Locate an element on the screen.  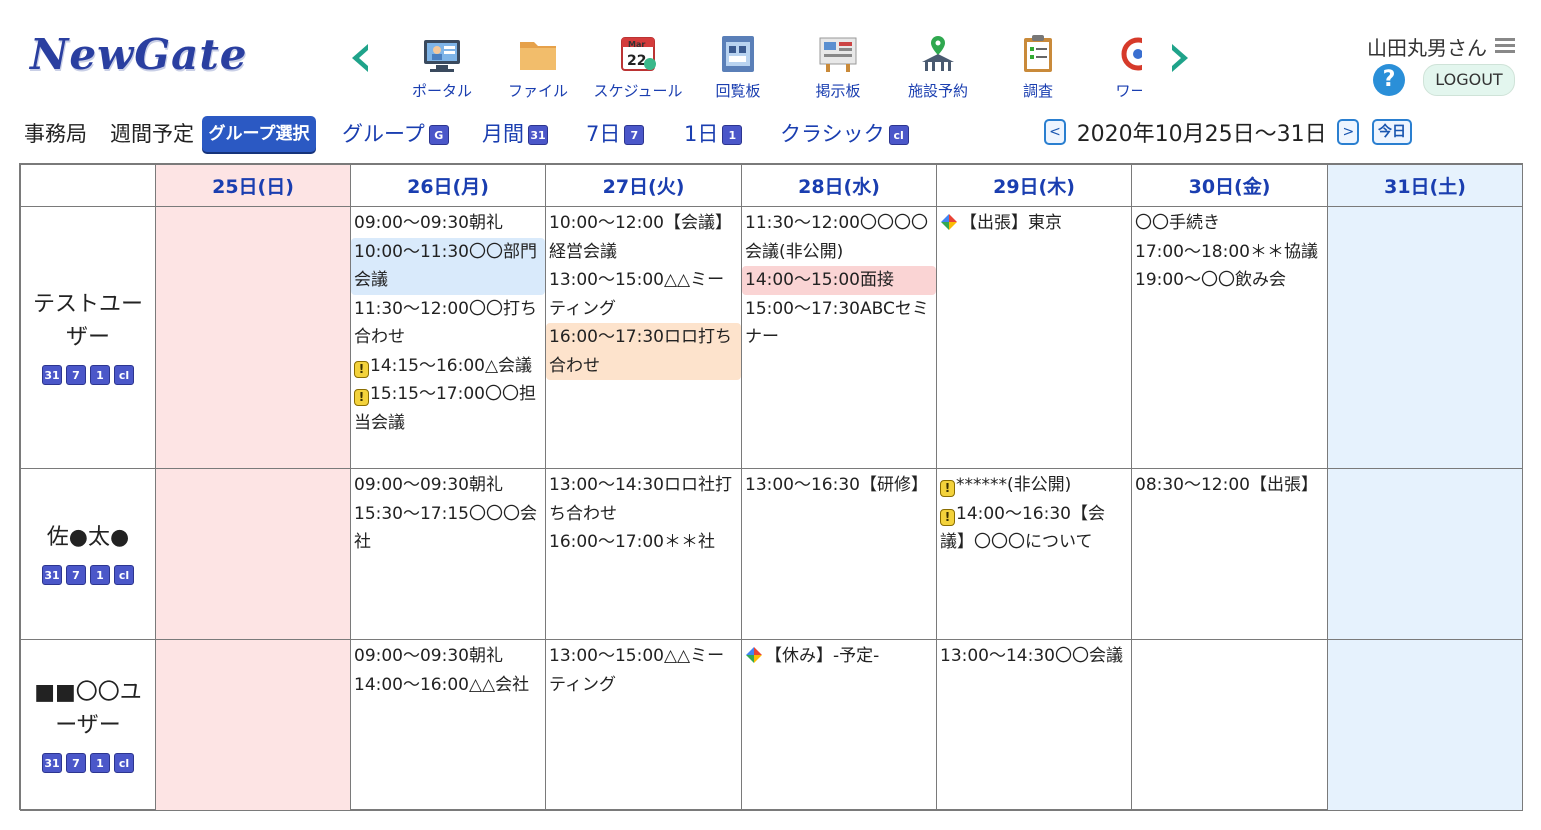
schedule-event: 【出張】東京 is located at coordinates (1034, 223).